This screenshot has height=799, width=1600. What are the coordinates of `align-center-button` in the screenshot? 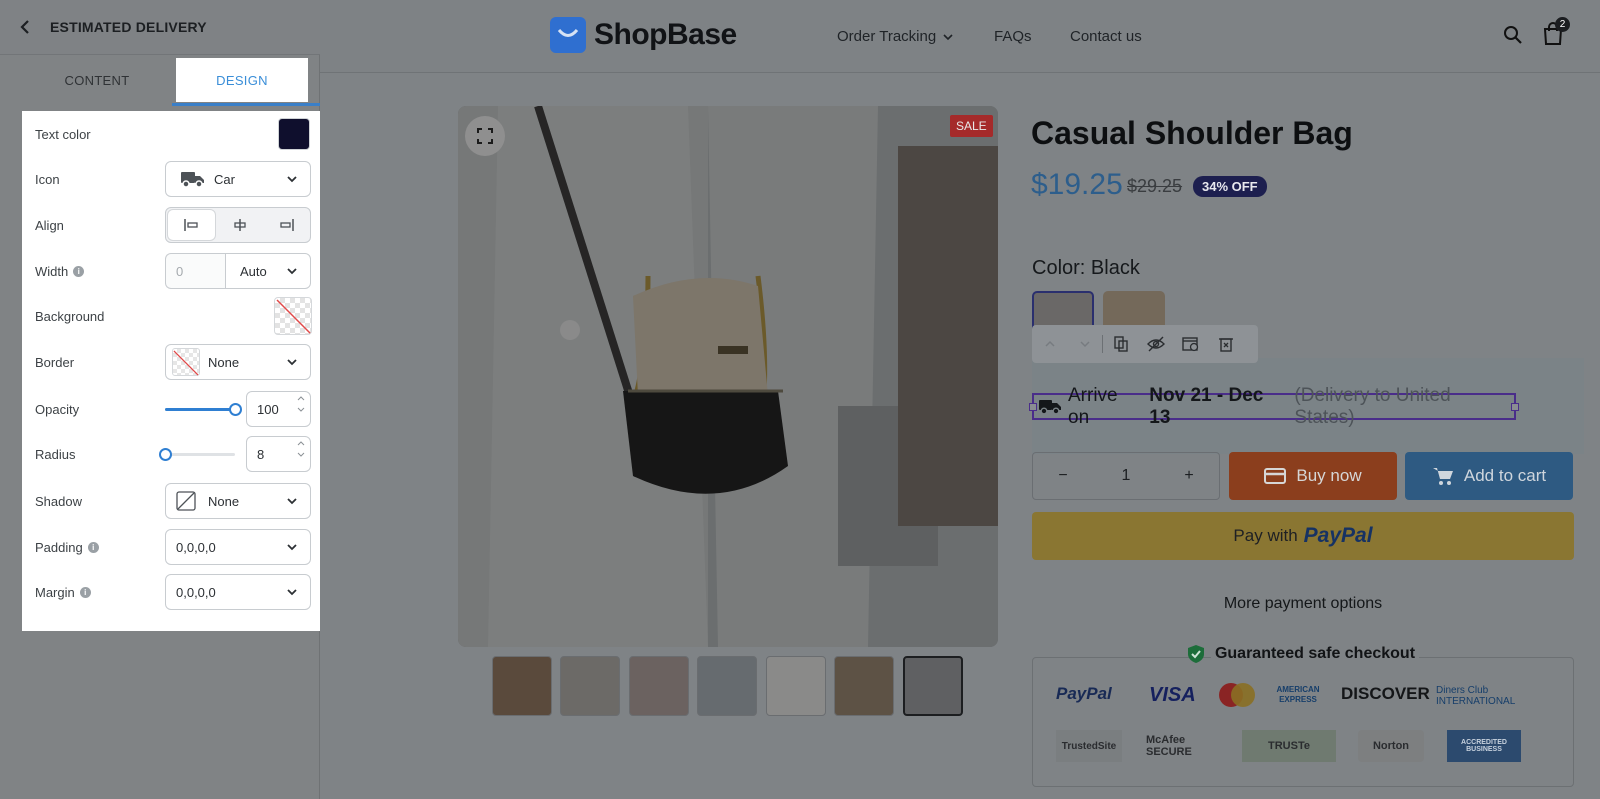 It's located at (240, 225).